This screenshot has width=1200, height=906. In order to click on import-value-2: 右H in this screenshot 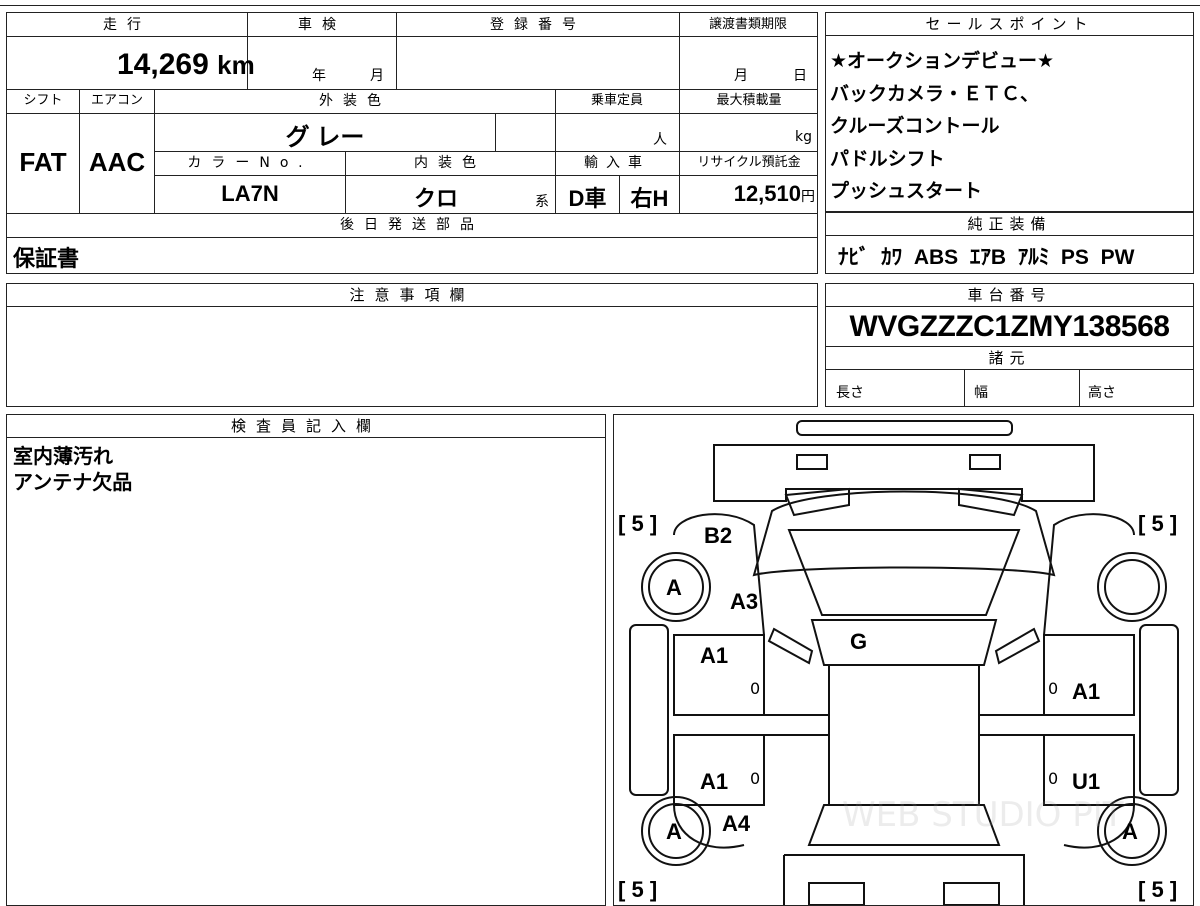, I will do `click(649, 198)`.